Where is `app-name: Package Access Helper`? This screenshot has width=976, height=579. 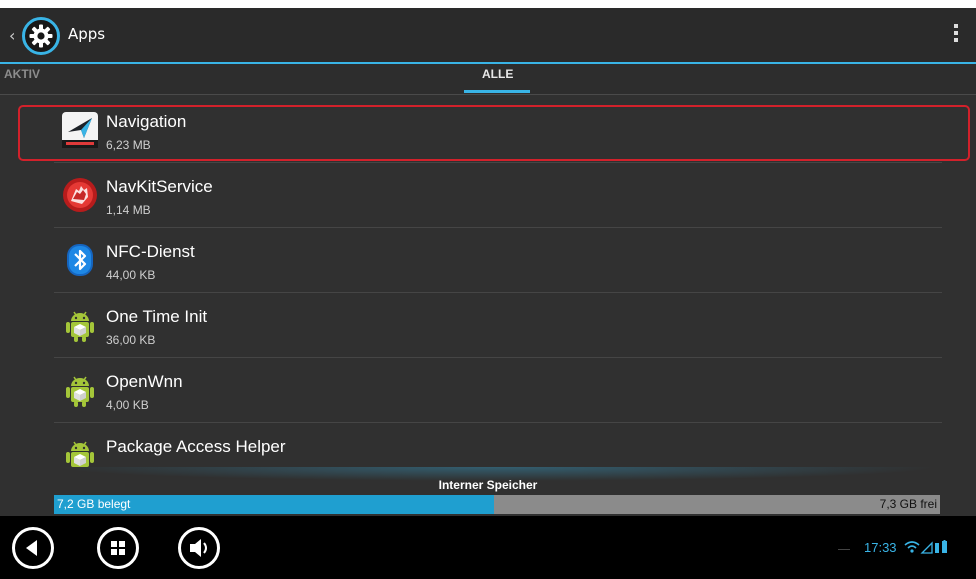
app-name: Package Access Helper is located at coordinates (196, 446).